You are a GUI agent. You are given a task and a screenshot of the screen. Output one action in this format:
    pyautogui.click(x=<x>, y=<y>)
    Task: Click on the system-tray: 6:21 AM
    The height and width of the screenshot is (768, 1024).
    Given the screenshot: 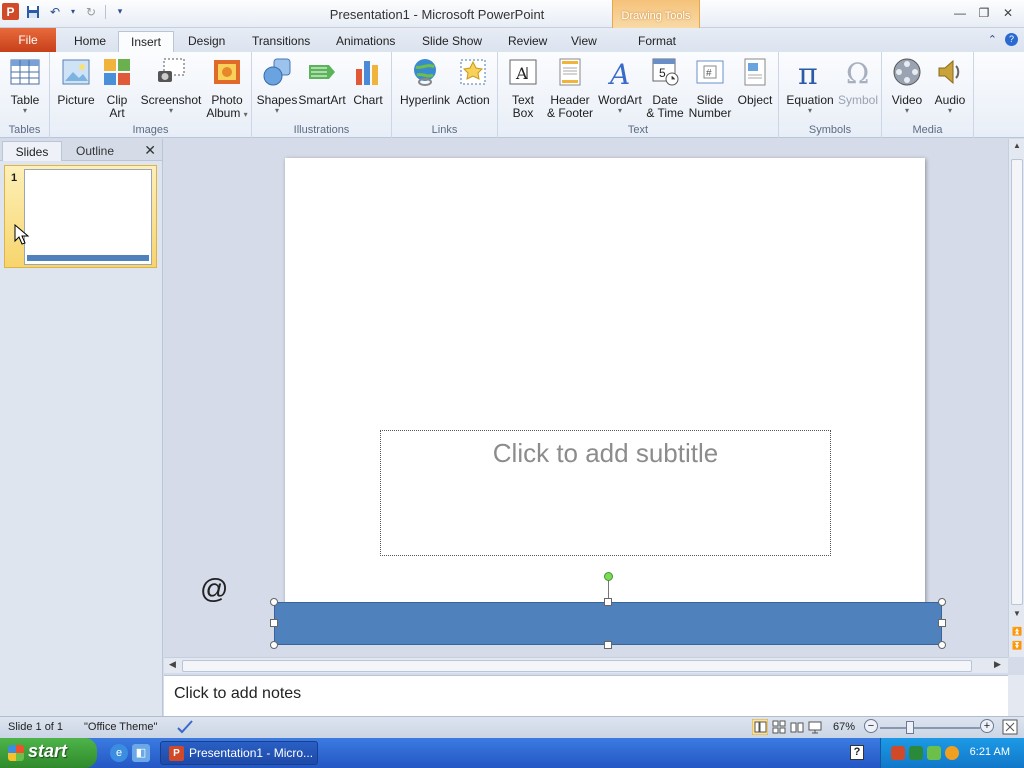 What is the action you would take?
    pyautogui.click(x=952, y=753)
    